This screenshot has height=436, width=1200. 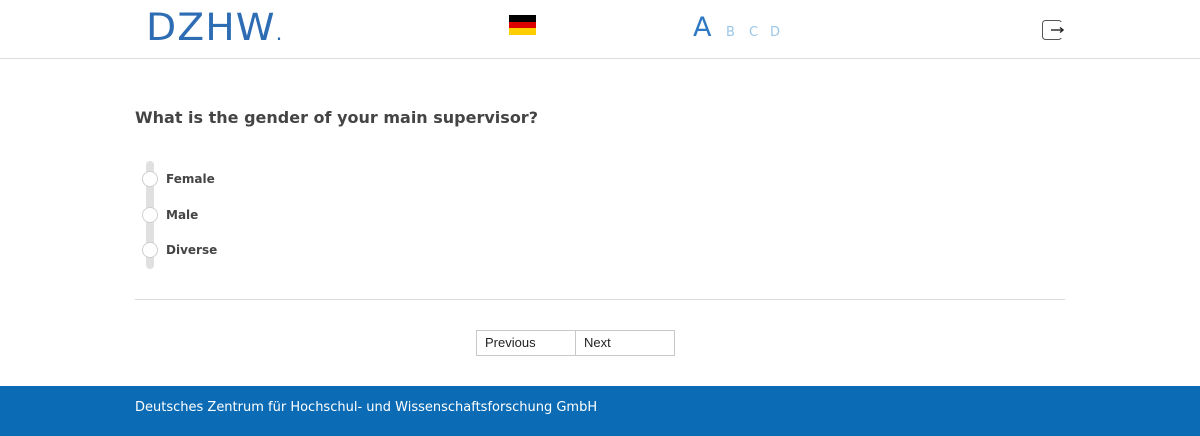 What do you see at coordinates (526, 343) in the screenshot?
I see `previous-button: Previous` at bounding box center [526, 343].